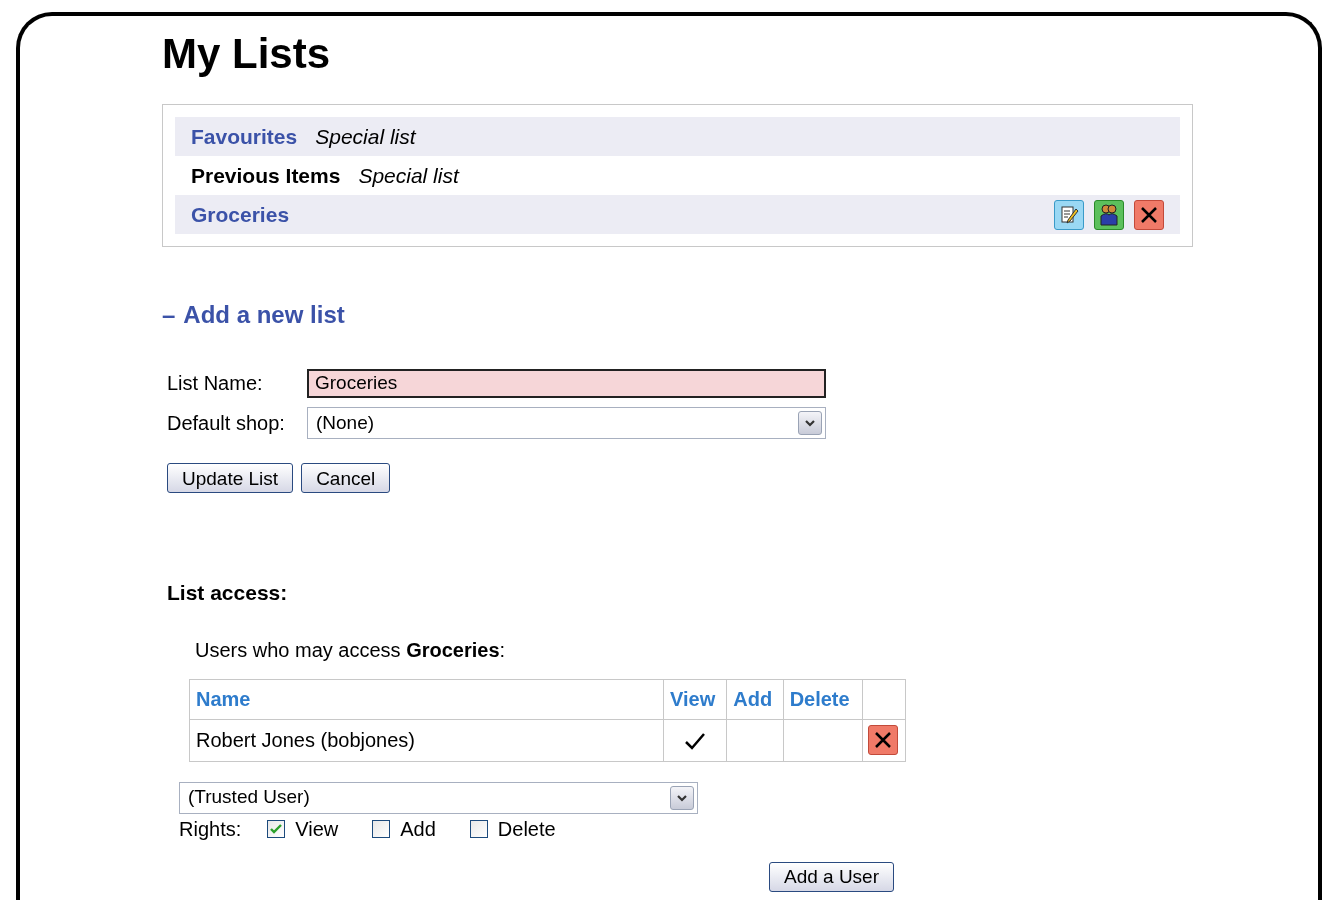 This screenshot has height=900, width=1326. I want to click on user-select: (Trusted User), so click(438, 797).